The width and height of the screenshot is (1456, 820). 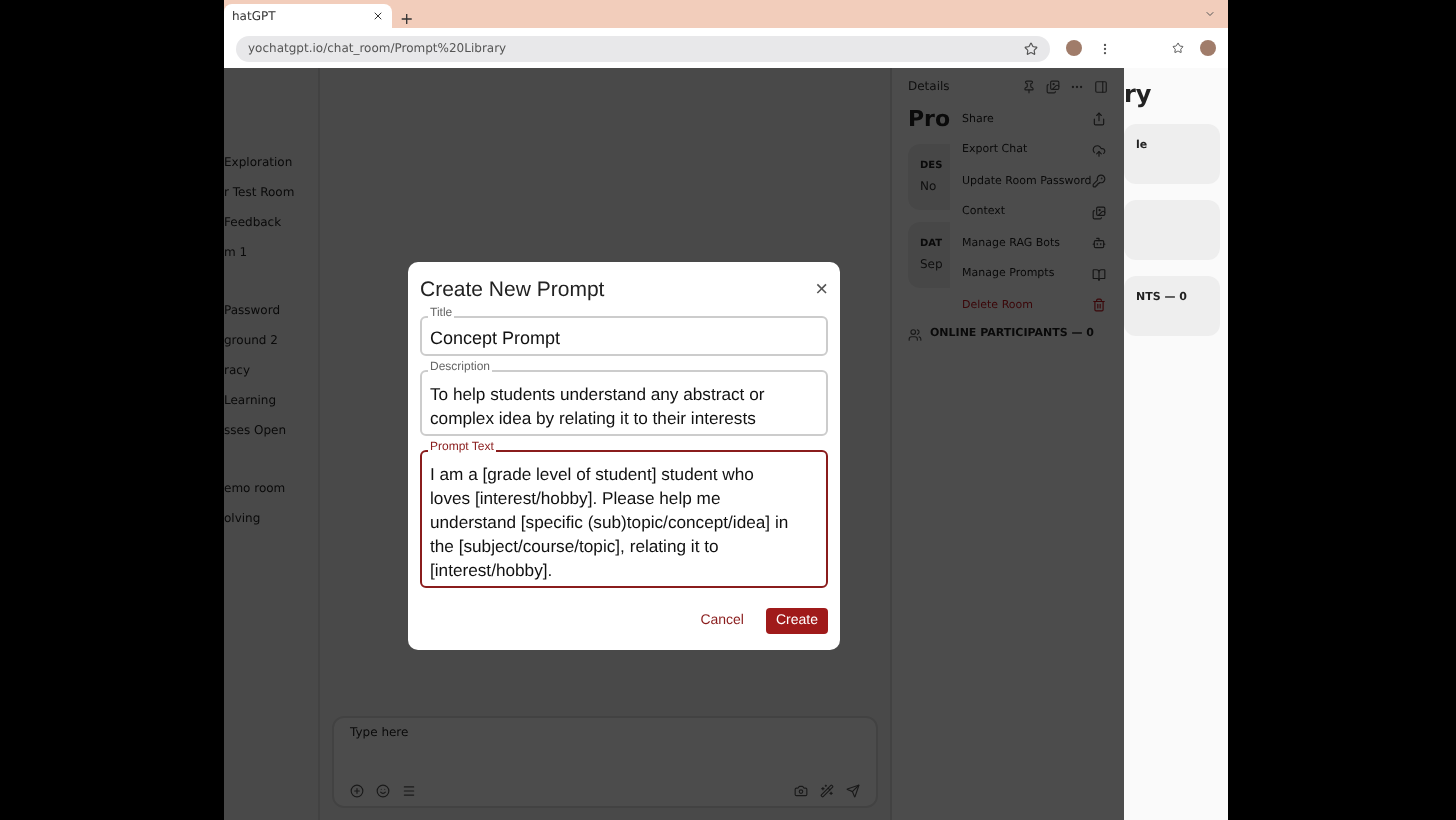 What do you see at coordinates (1099, 212) in the screenshot?
I see `images-icon` at bounding box center [1099, 212].